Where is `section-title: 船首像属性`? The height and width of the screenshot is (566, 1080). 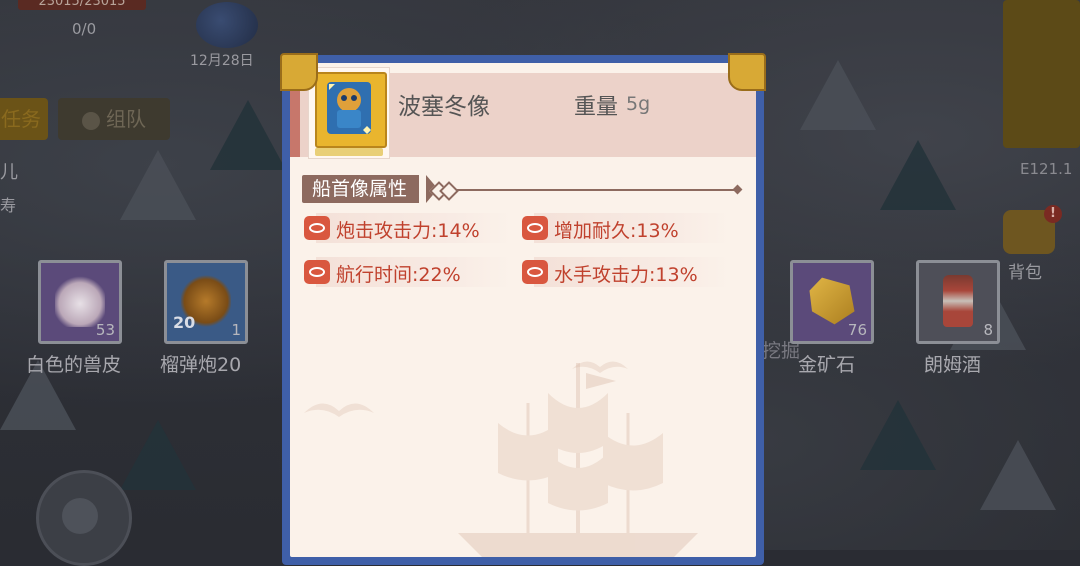
section-title: 船首像属性 is located at coordinates (361, 189).